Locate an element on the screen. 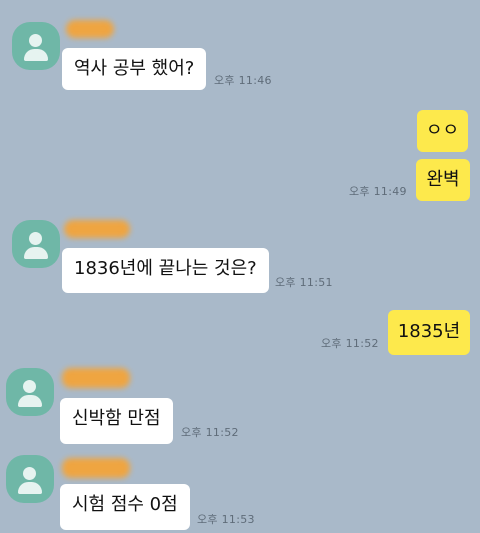 This screenshot has height=533, width=480. message-bubble-outgoing: 완벽 is located at coordinates (443, 180).